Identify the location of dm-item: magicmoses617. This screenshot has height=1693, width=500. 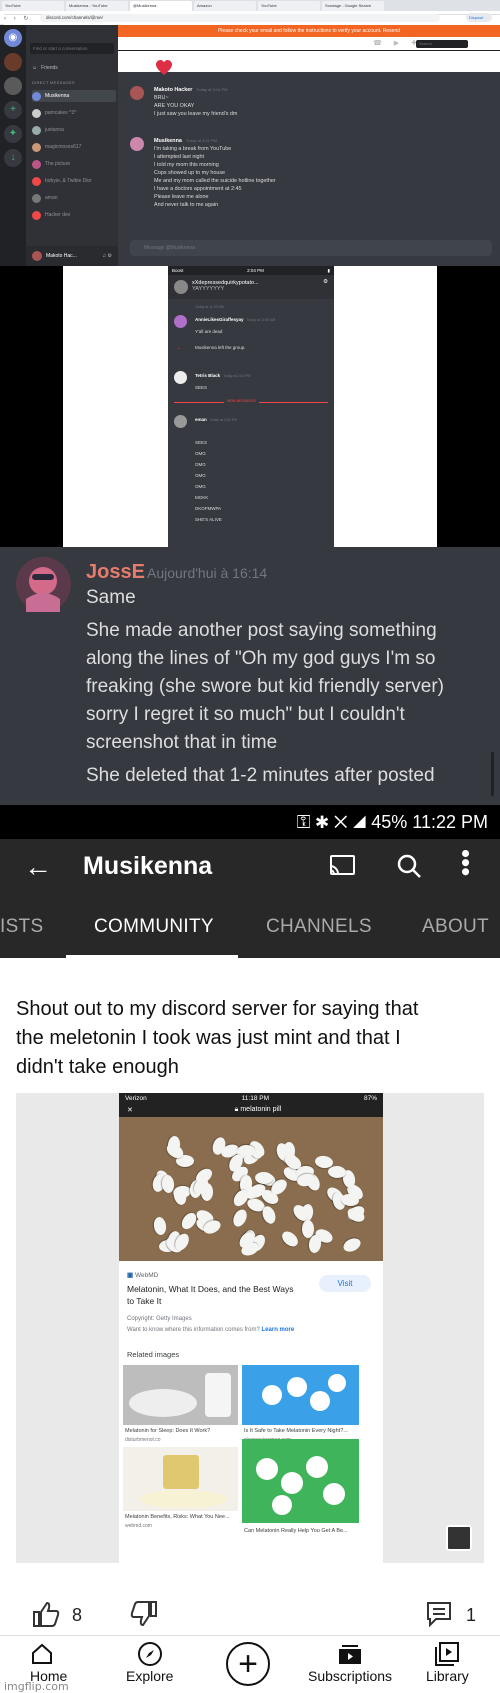
(74, 147).